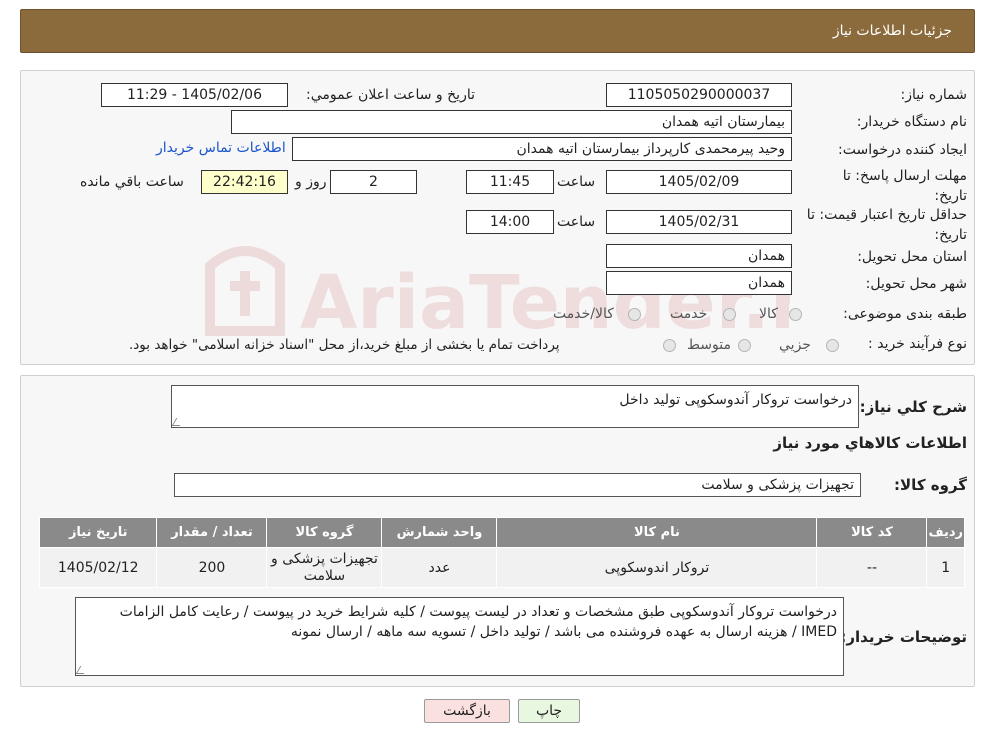  I want to click on cell-row: 1, so click(945, 567).